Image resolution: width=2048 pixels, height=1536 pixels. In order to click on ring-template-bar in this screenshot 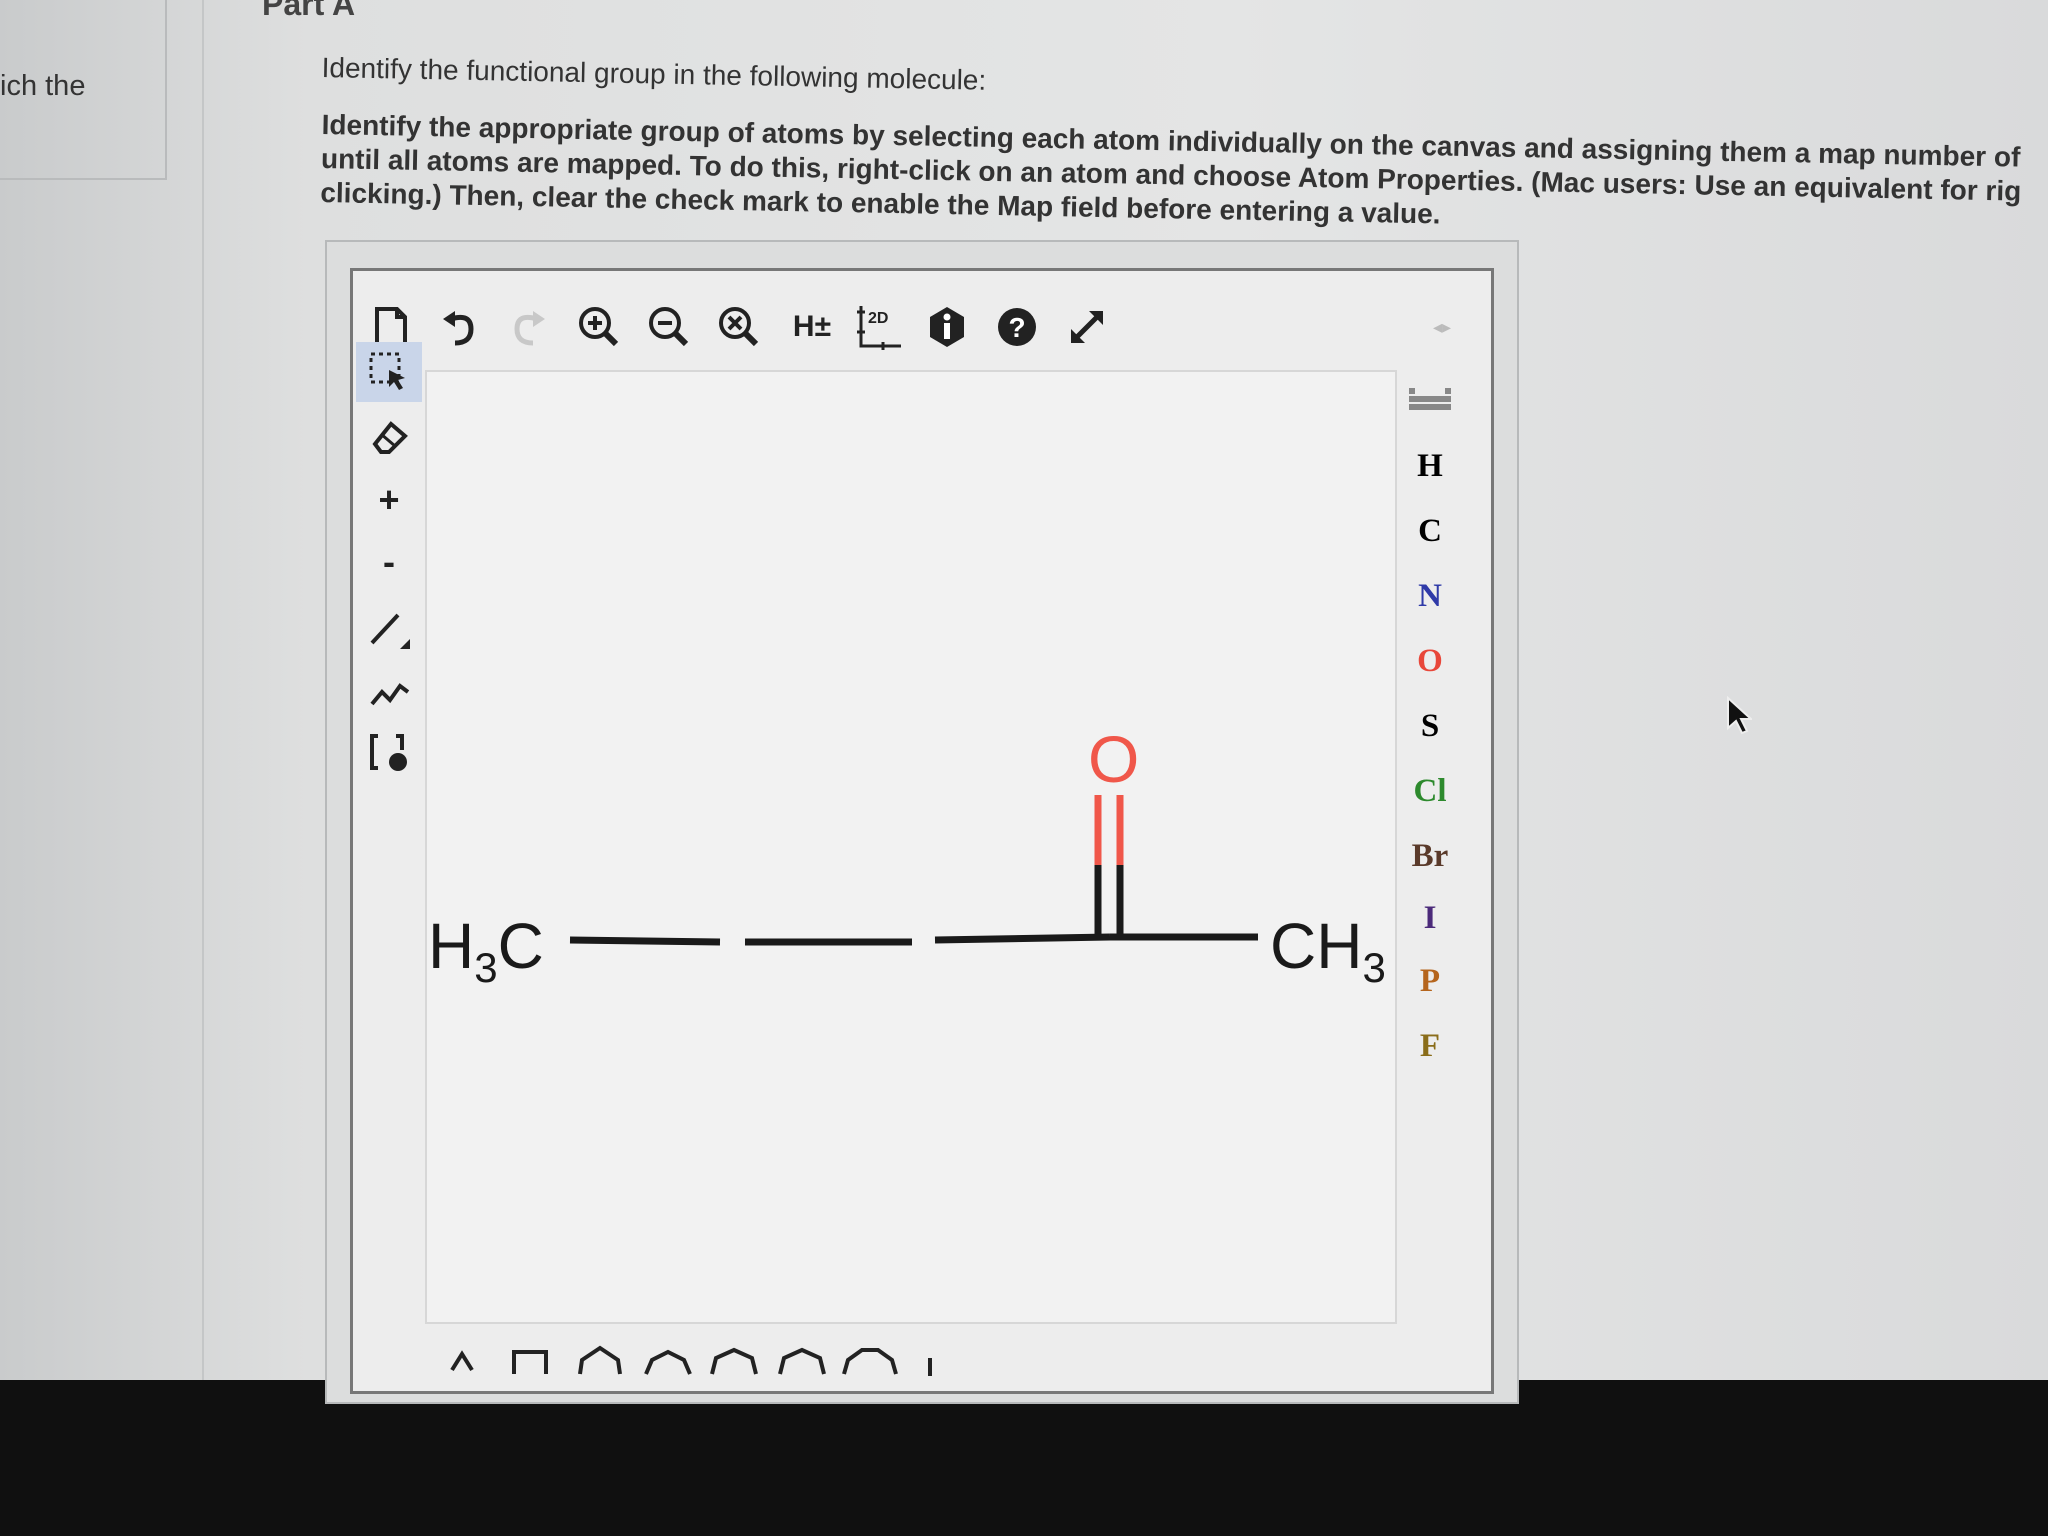, I will do `click(691, 1360)`.